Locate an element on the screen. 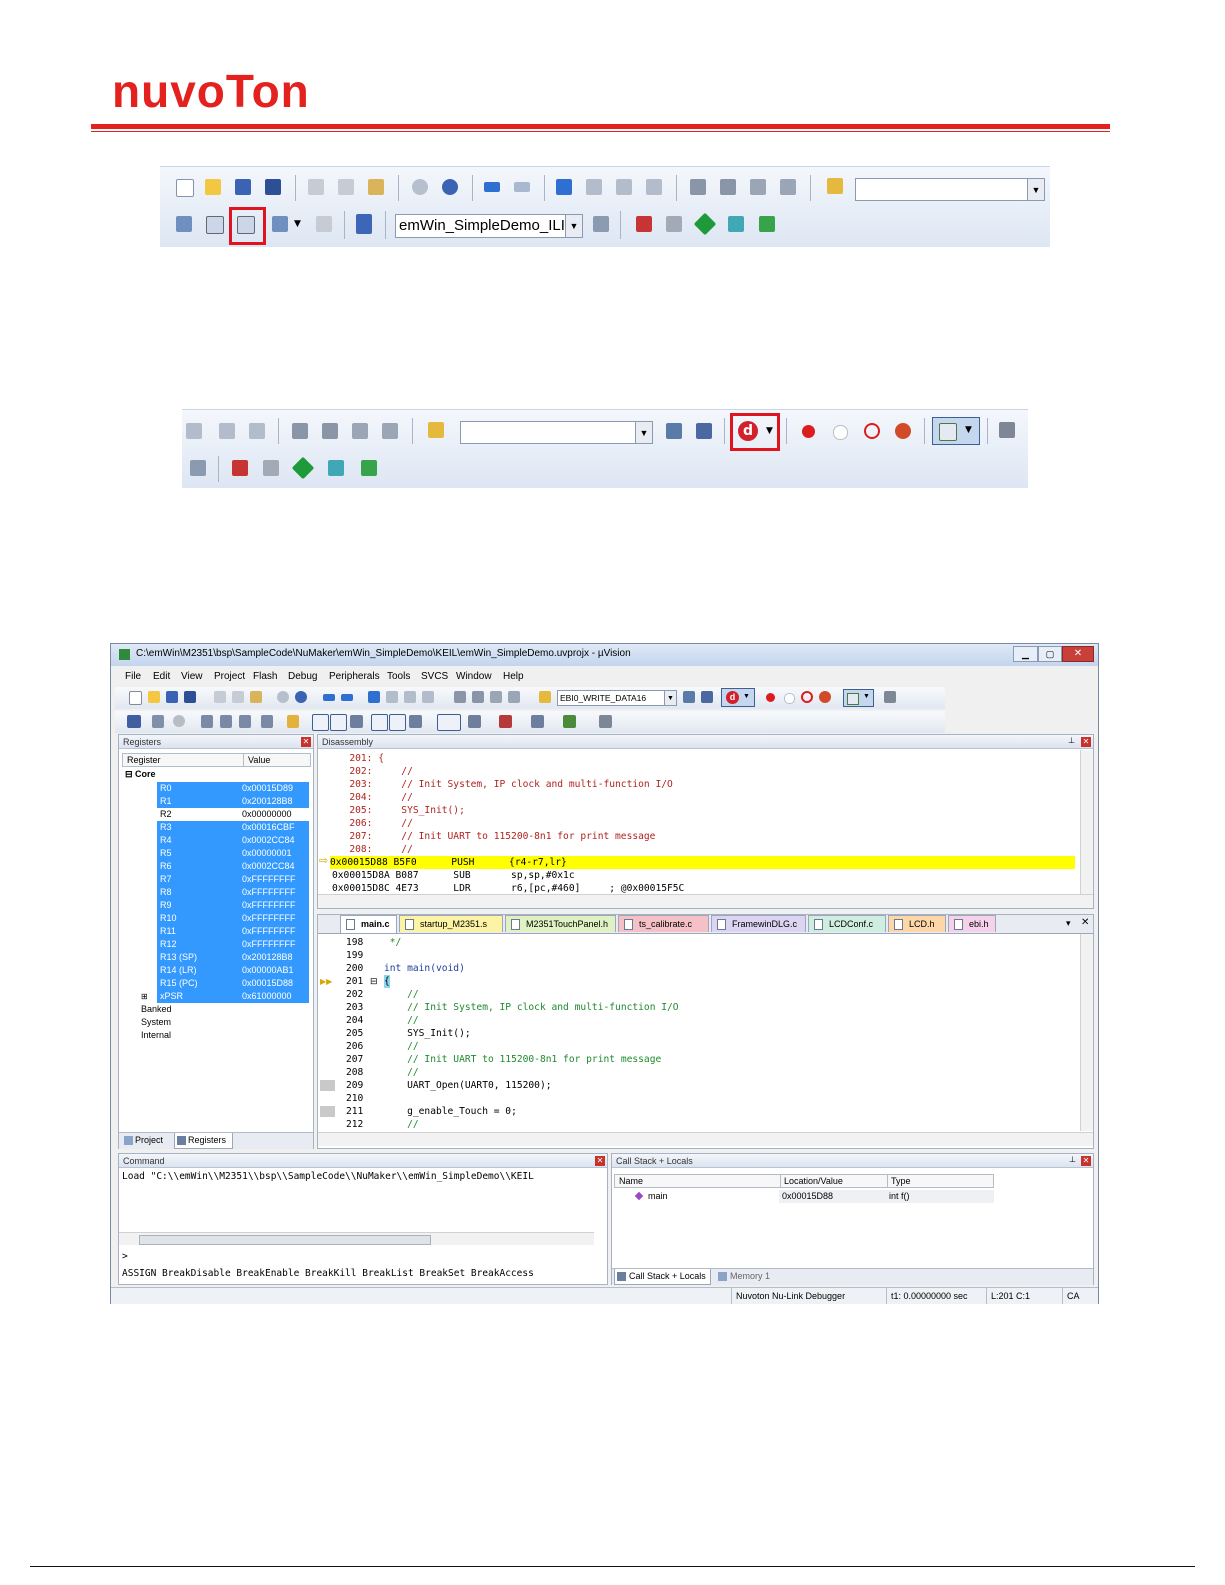 The height and width of the screenshot is (1585, 1225). pack-update-icon is located at coordinates (767, 224).